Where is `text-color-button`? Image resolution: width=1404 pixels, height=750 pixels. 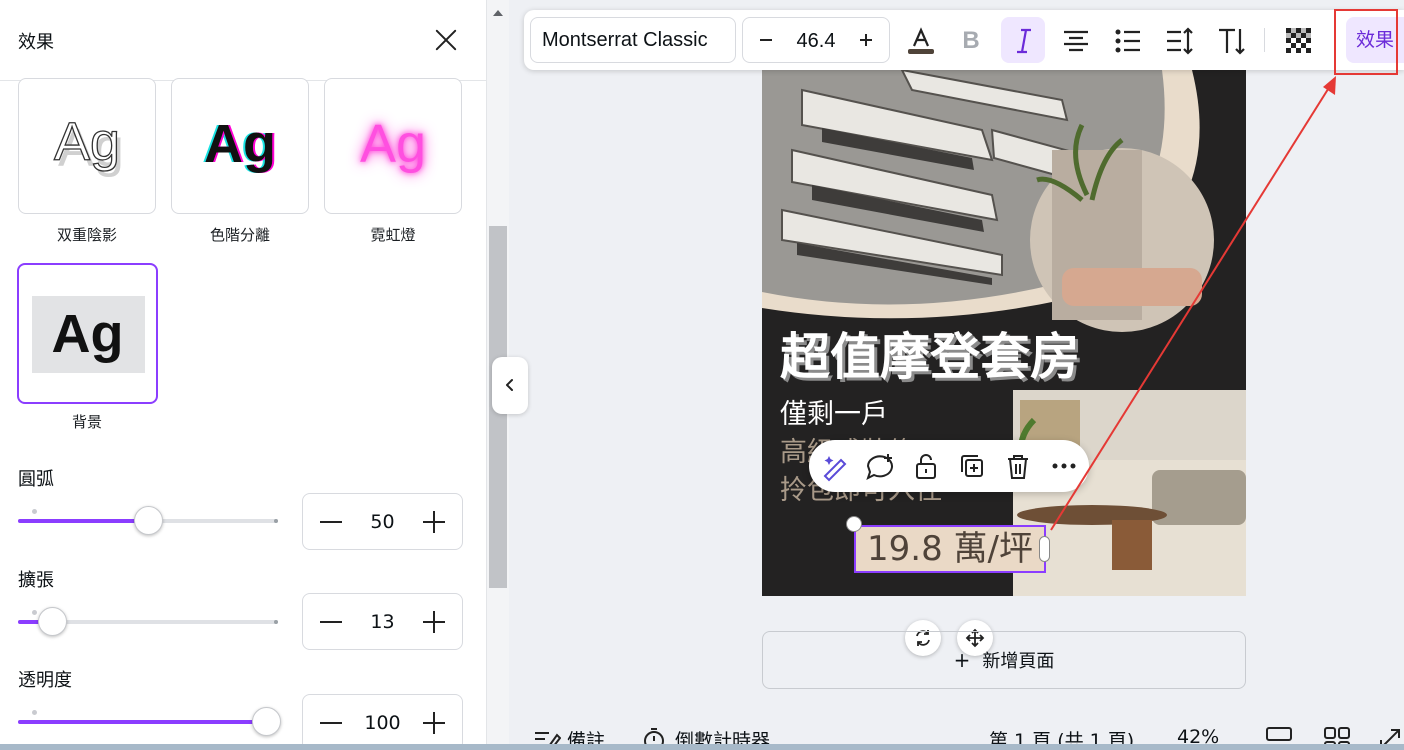 text-color-button is located at coordinates (920, 40).